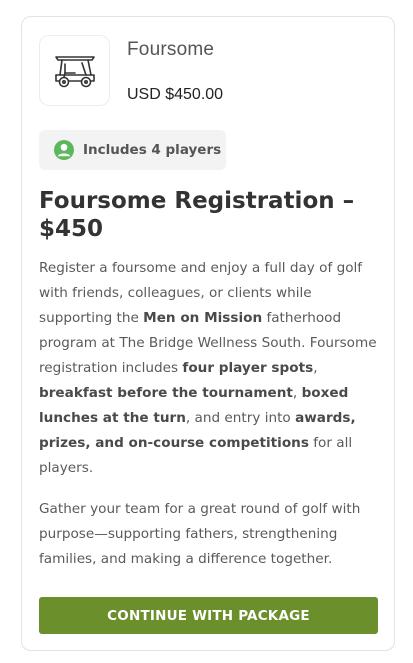 The image size is (413, 663). What do you see at coordinates (64, 150) in the screenshot?
I see `user-circle-icon` at bounding box center [64, 150].